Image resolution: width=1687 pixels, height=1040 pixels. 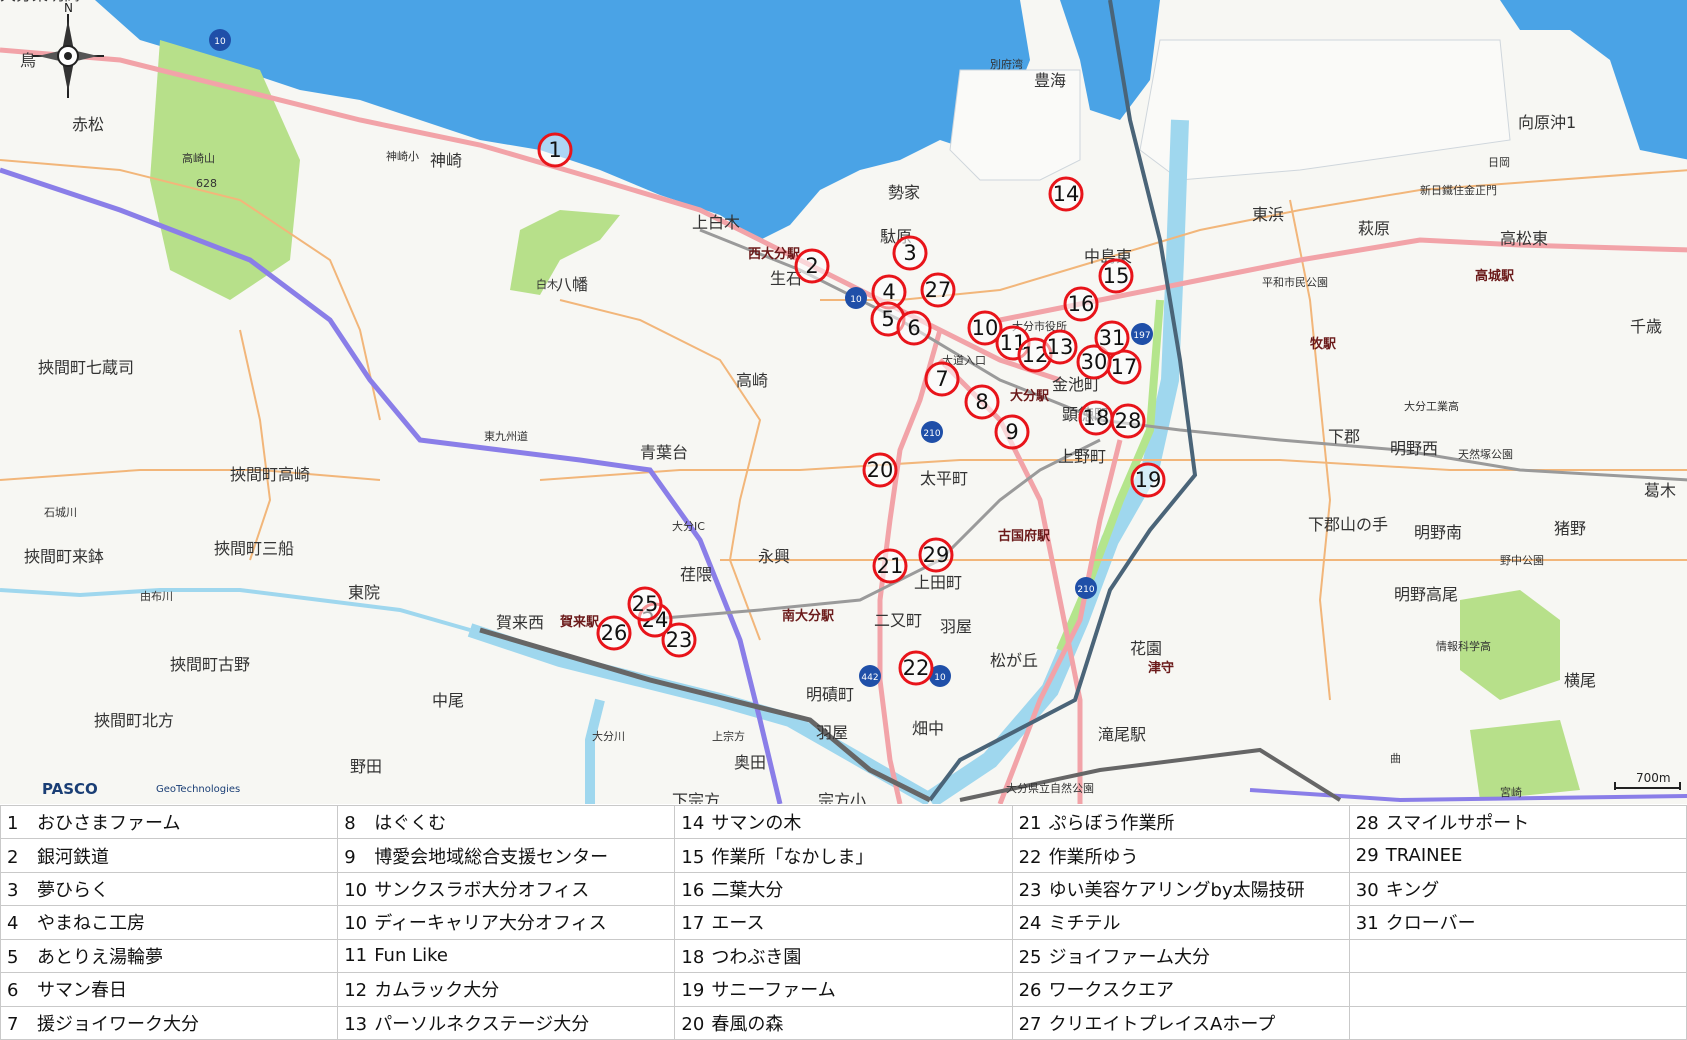 What do you see at coordinates (1050, 788) in the screenshot?
I see `place-label: 大分県立自然公園` at bounding box center [1050, 788].